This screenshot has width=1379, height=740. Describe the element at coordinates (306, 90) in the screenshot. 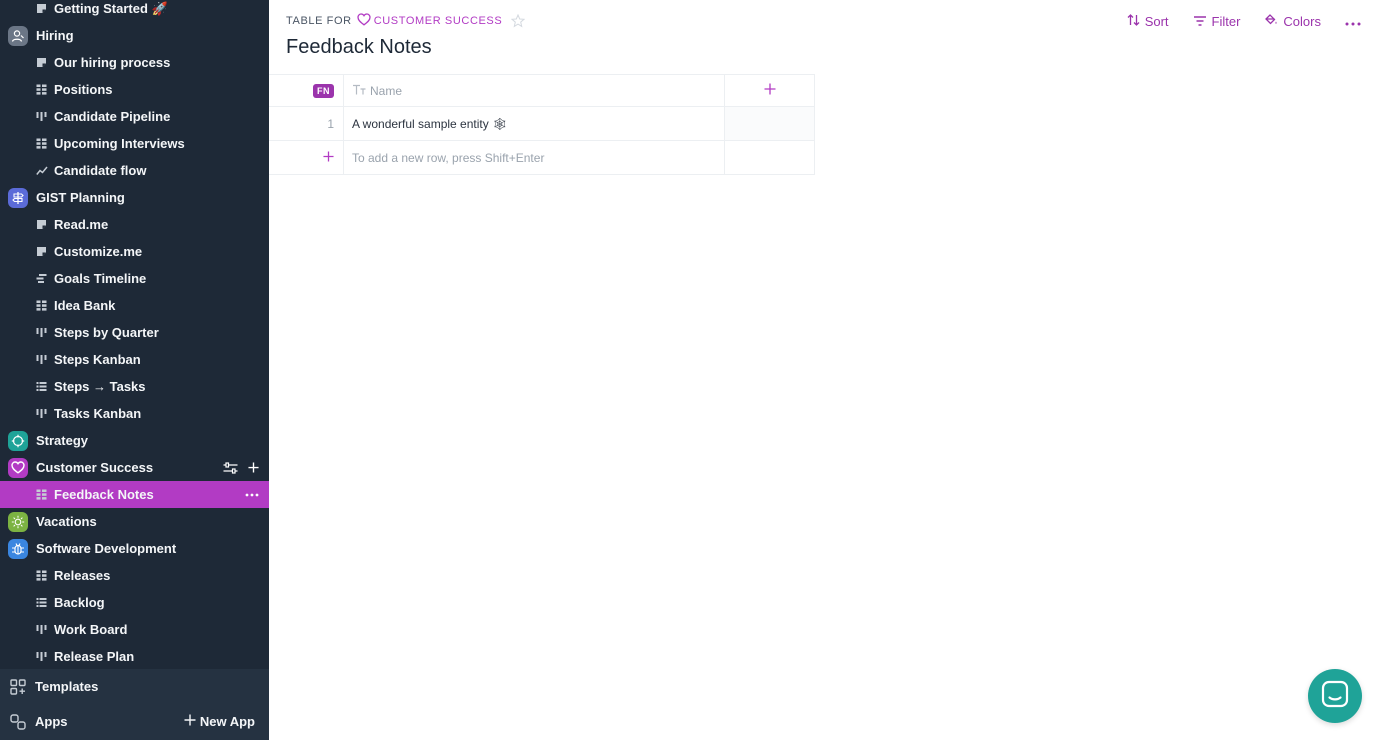

I see `row-number-header: FN` at that location.